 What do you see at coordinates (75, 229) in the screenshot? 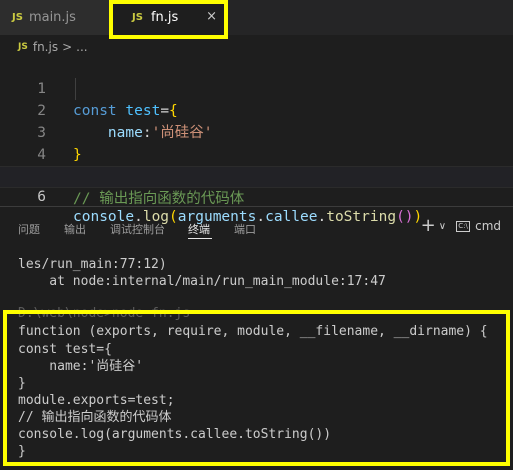
I see `tab-output: 输出` at bounding box center [75, 229].